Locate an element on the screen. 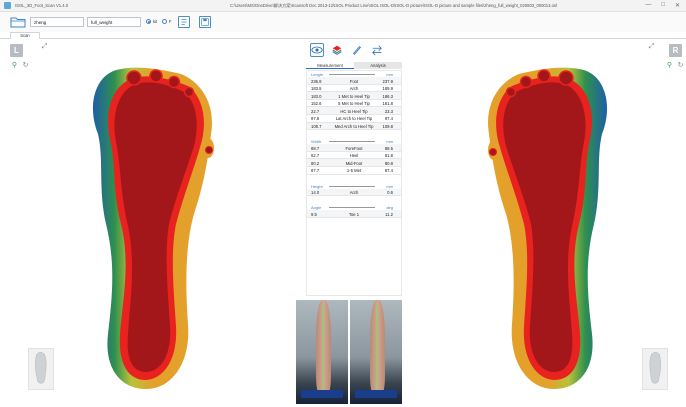 The height and width of the screenshot is (407, 686). eye-view-icon is located at coordinates (317, 50).